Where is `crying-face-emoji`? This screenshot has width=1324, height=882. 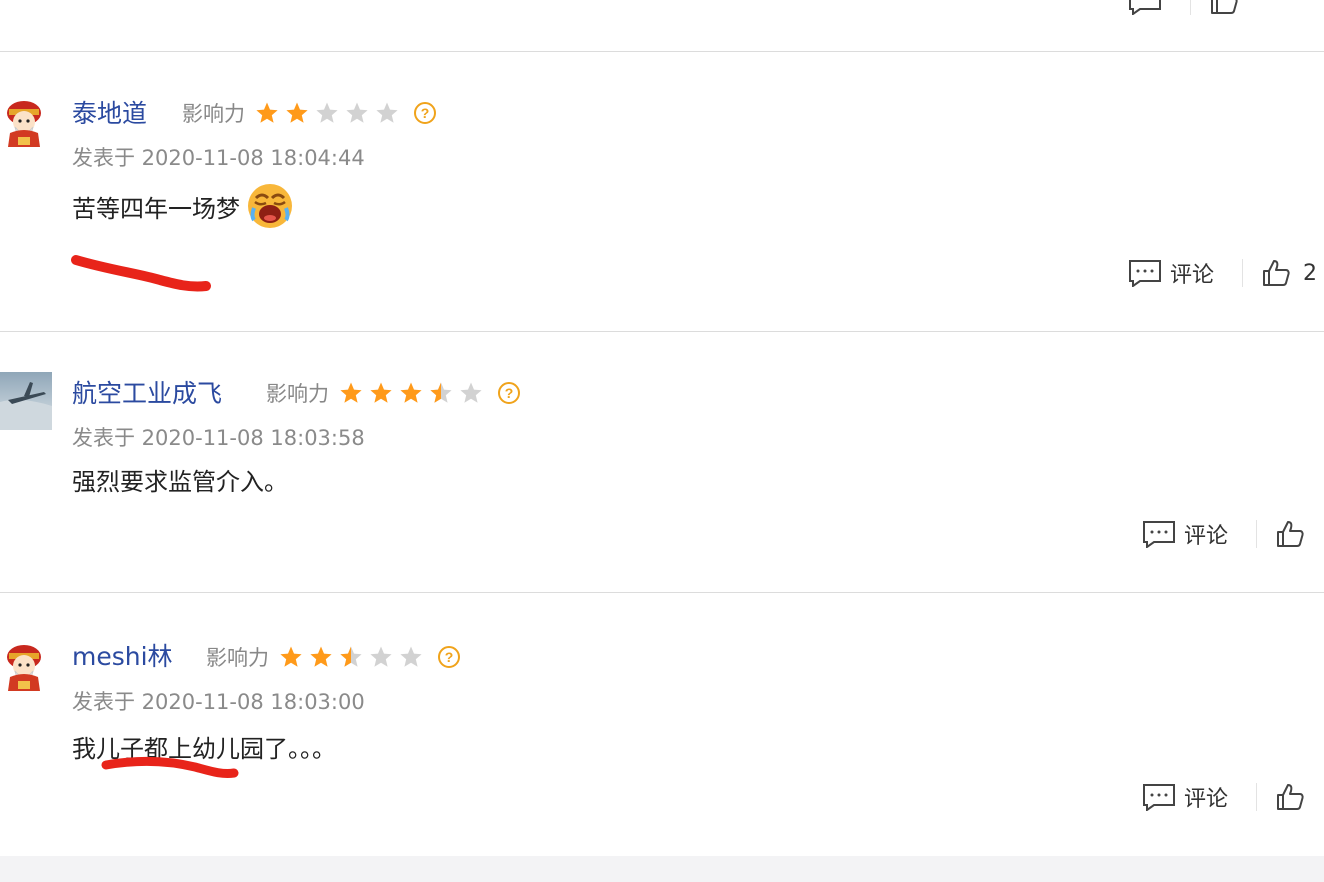 crying-face-emoji is located at coordinates (270, 206).